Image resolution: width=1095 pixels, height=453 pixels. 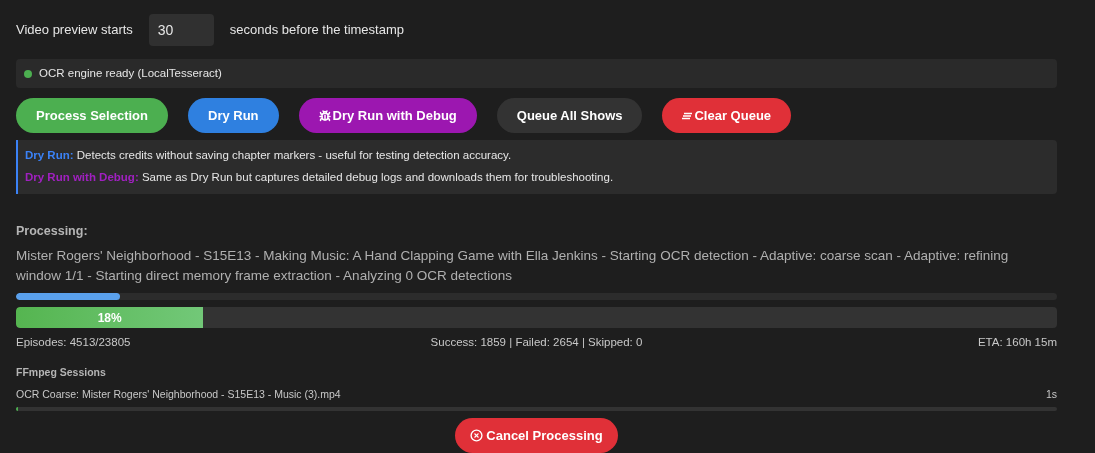 I want to click on session-name: OCR Coarse: Mister Rogers' Neighborhood - S15E13 - Music (3).mp4, so click(x=178, y=395).